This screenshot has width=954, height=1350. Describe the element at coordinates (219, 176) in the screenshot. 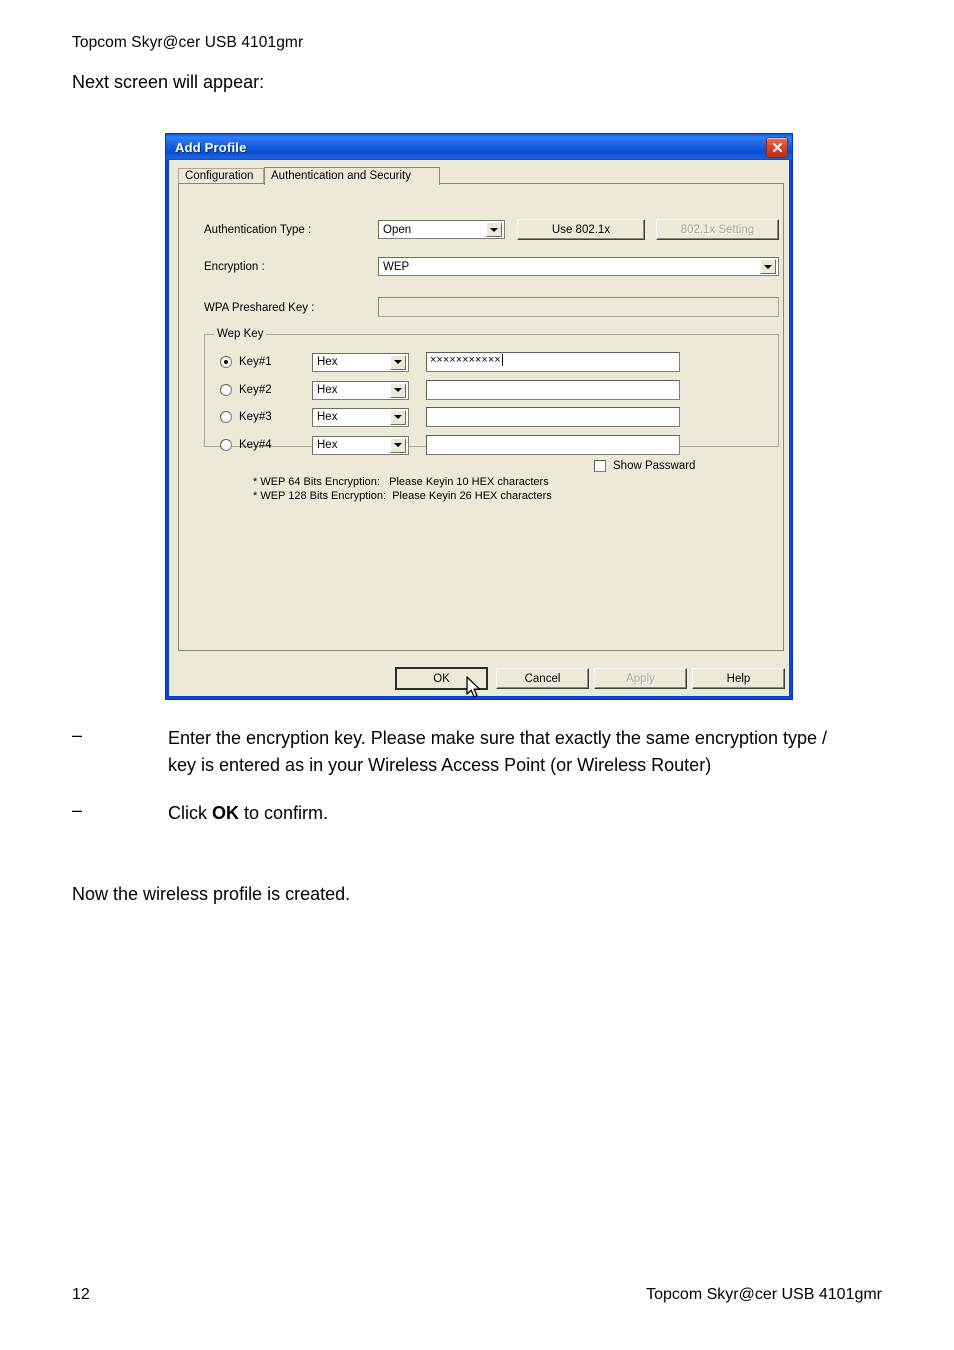

I see `tab-configuration-label: Configuration` at that location.